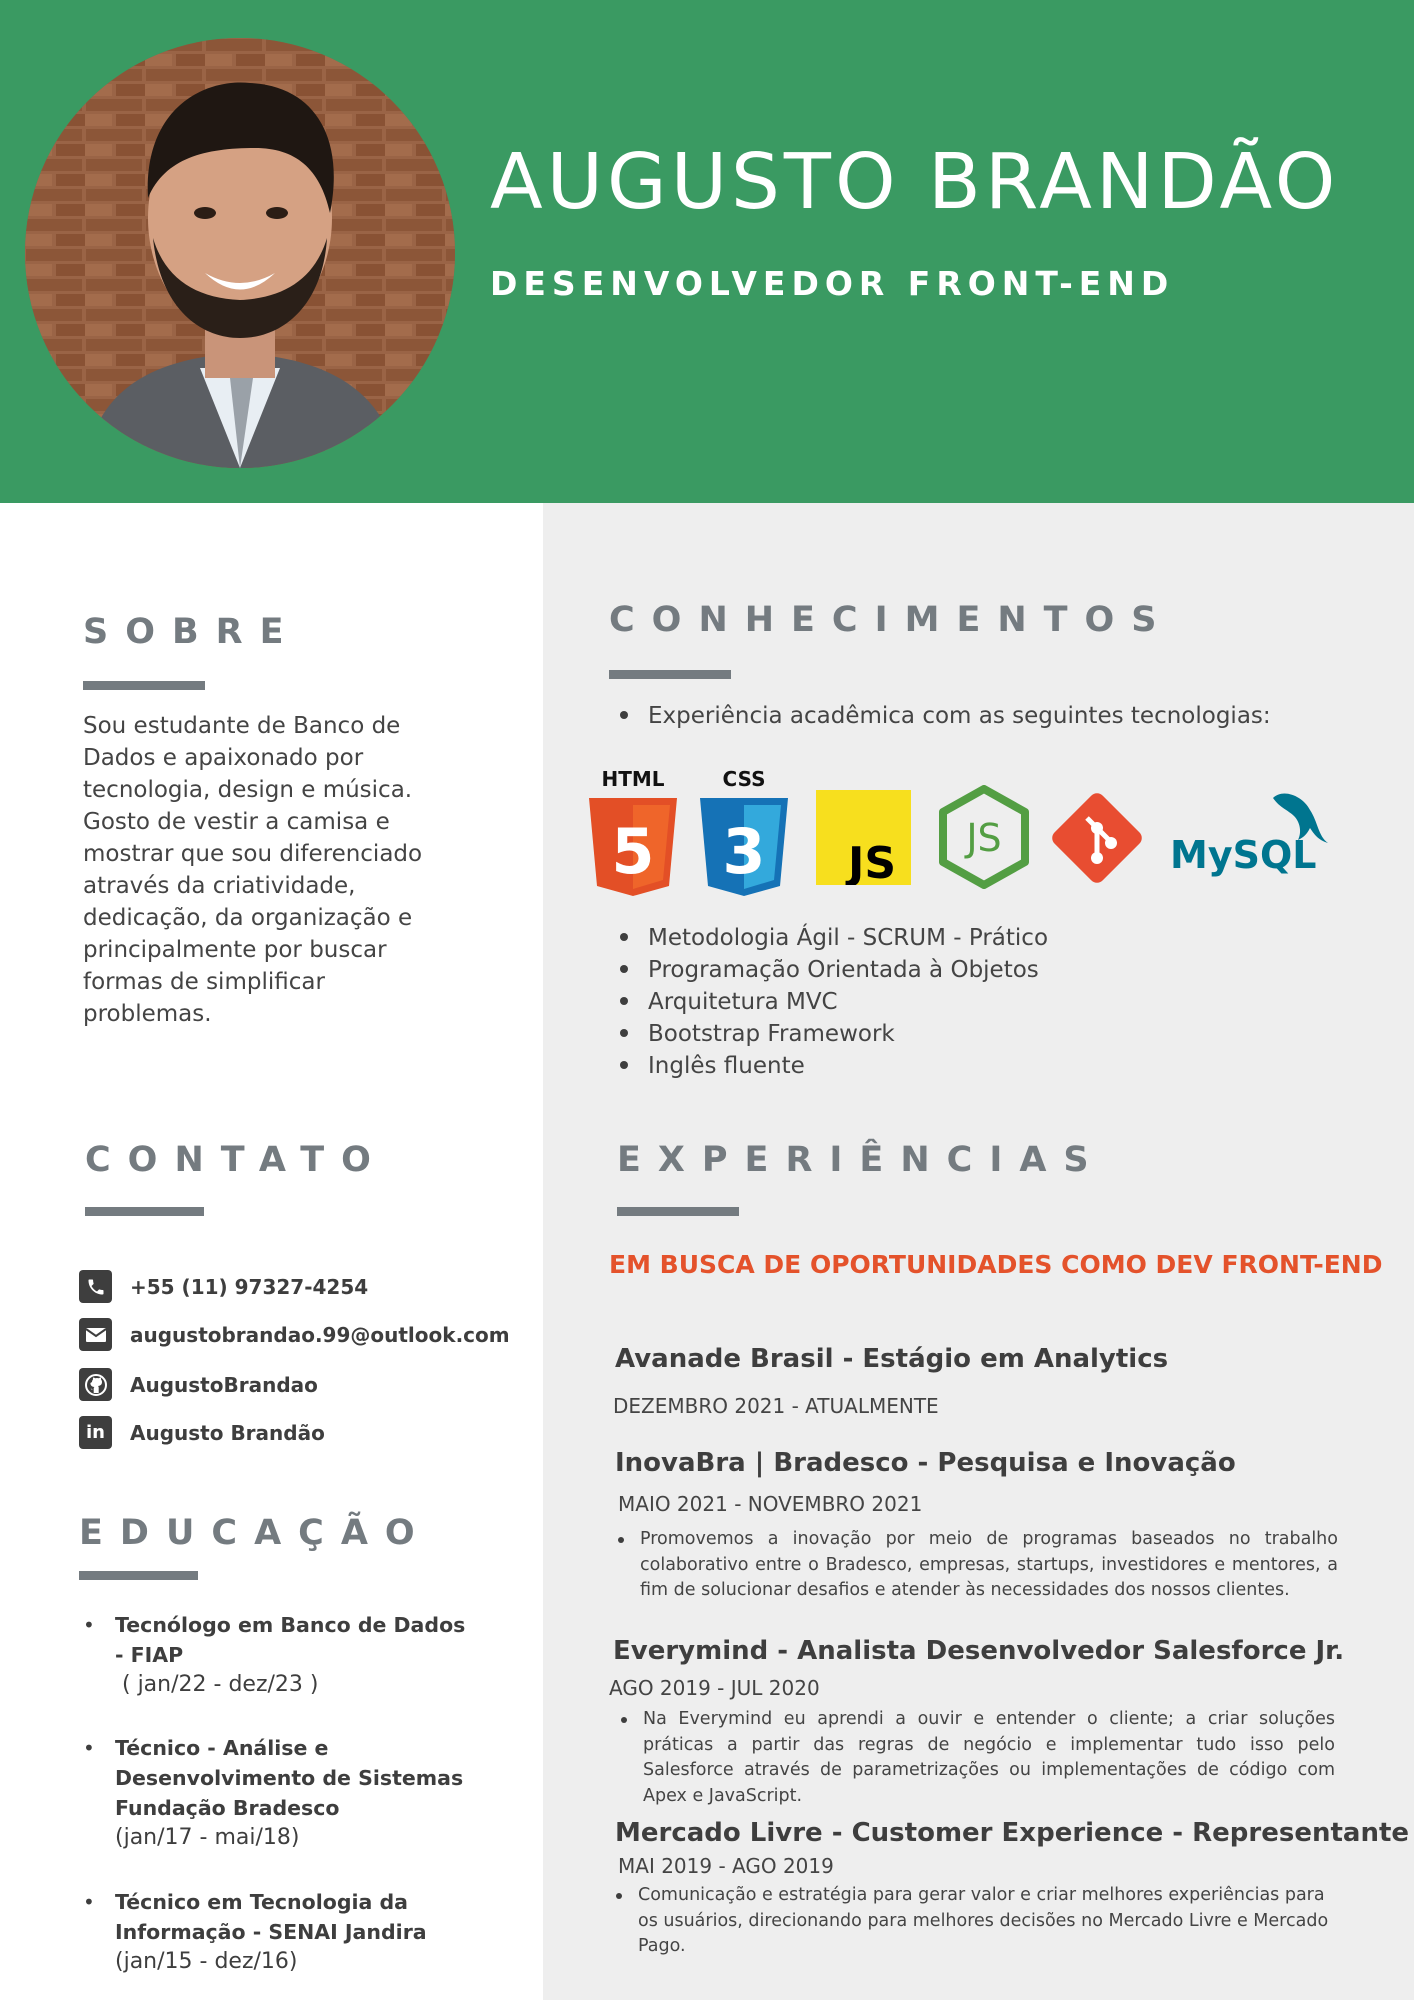  I want to click on svg-text: 3, so click(743, 851).